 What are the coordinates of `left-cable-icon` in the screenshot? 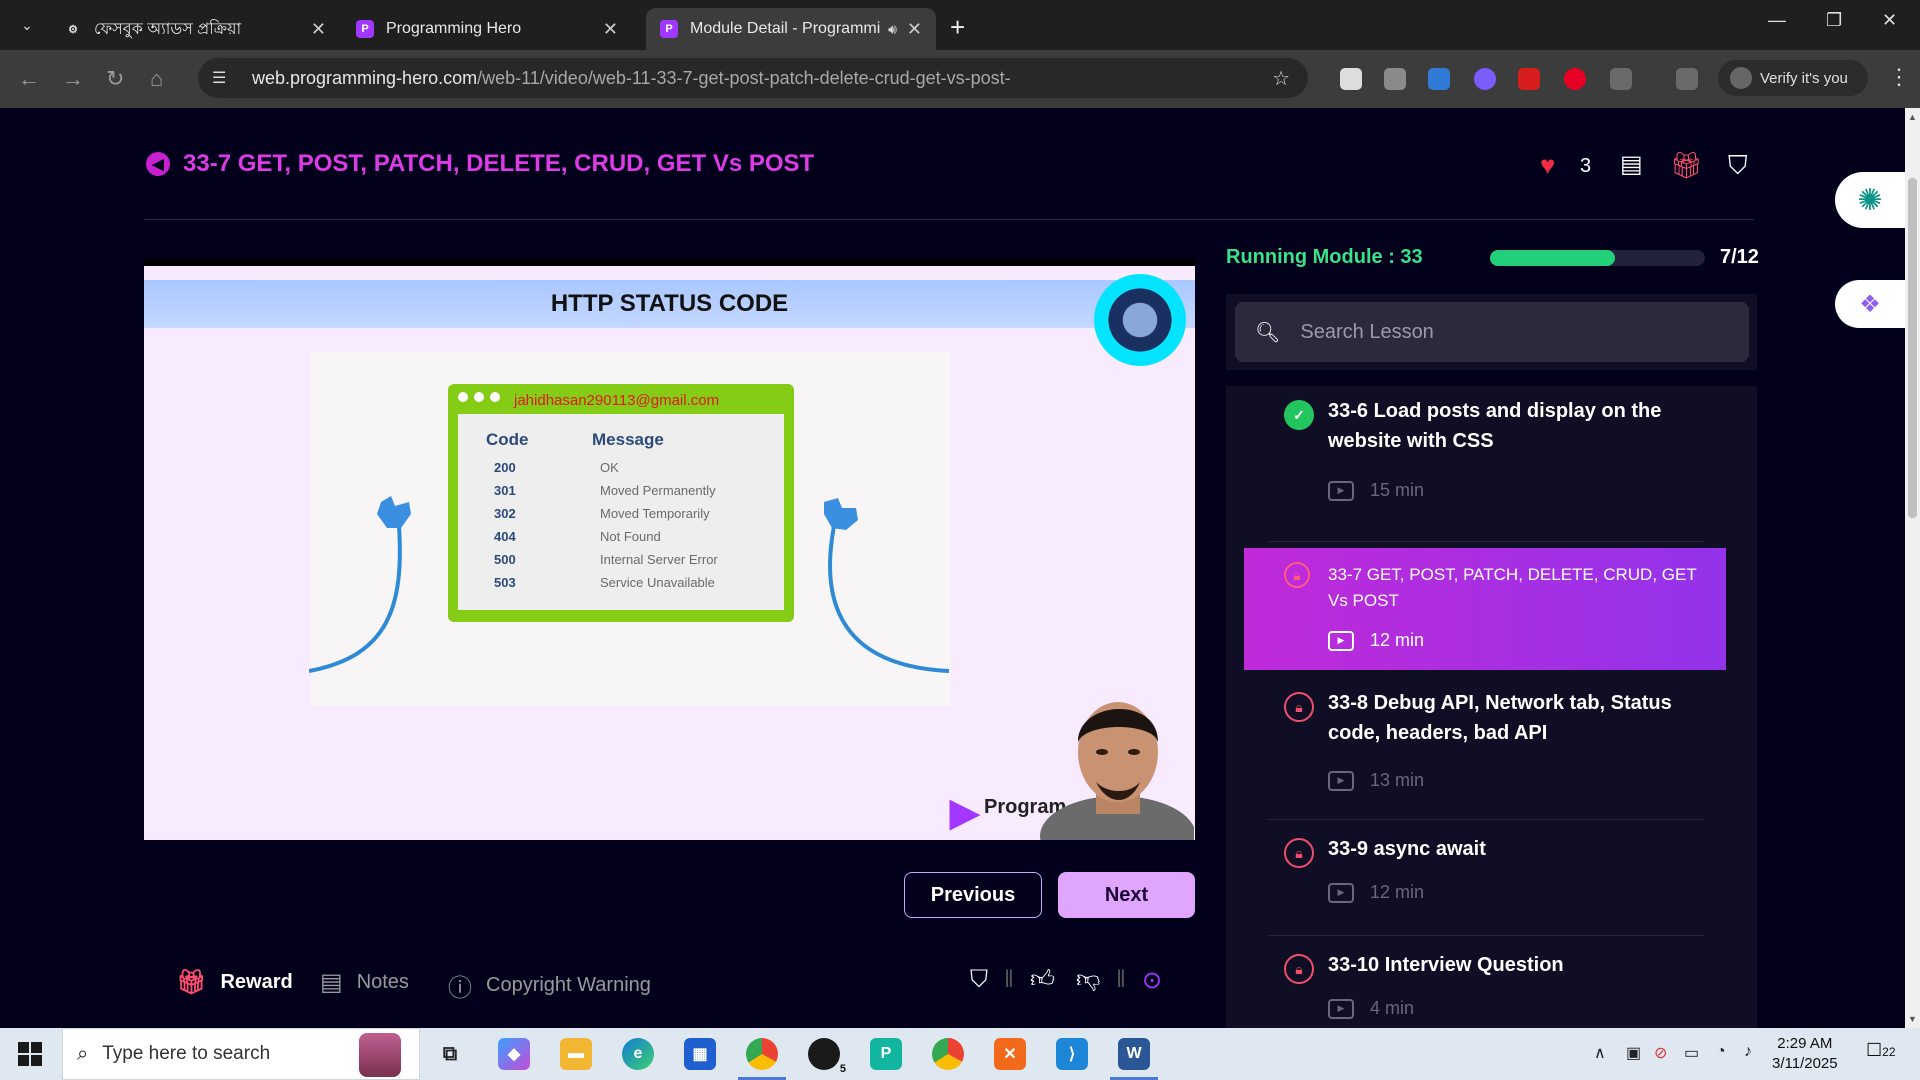 It's located at (360, 584).